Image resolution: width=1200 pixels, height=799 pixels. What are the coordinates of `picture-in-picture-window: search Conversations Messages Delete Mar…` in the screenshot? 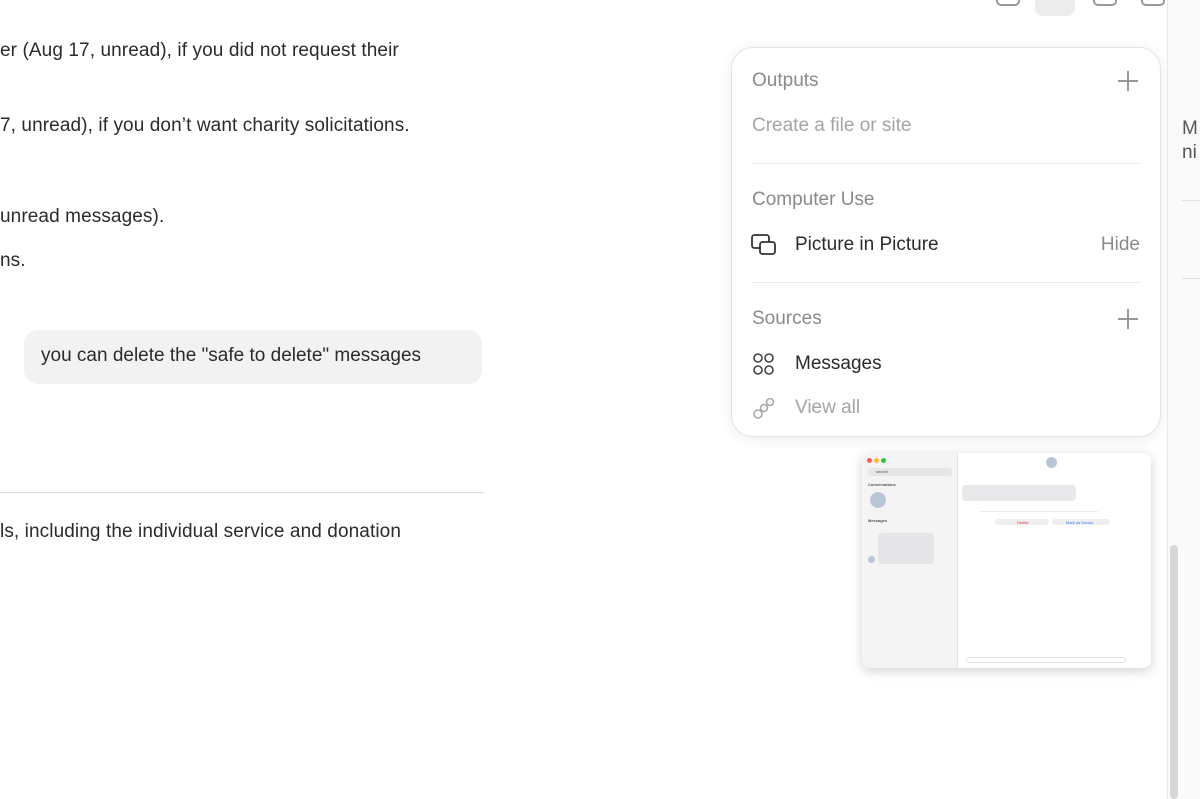 It's located at (1006, 560).